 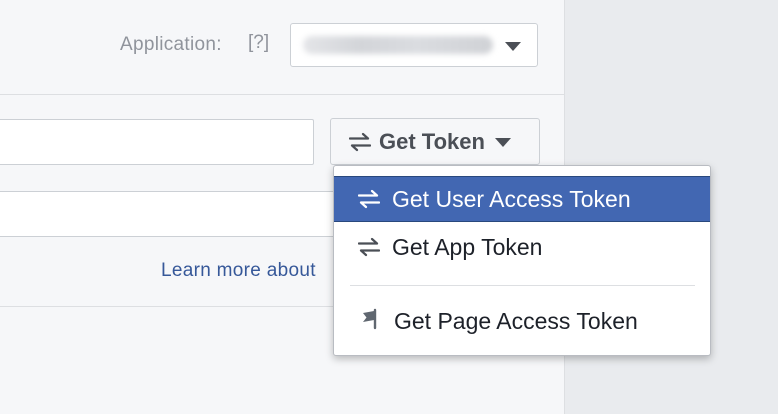 I want to click on application-help-link: [?], so click(x=258, y=43).